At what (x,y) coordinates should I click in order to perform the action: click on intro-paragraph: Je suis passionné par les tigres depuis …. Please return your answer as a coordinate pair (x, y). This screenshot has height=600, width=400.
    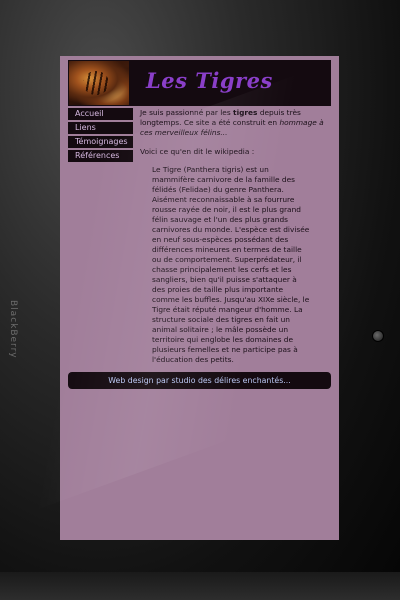
    Looking at the image, I should click on (235, 123).